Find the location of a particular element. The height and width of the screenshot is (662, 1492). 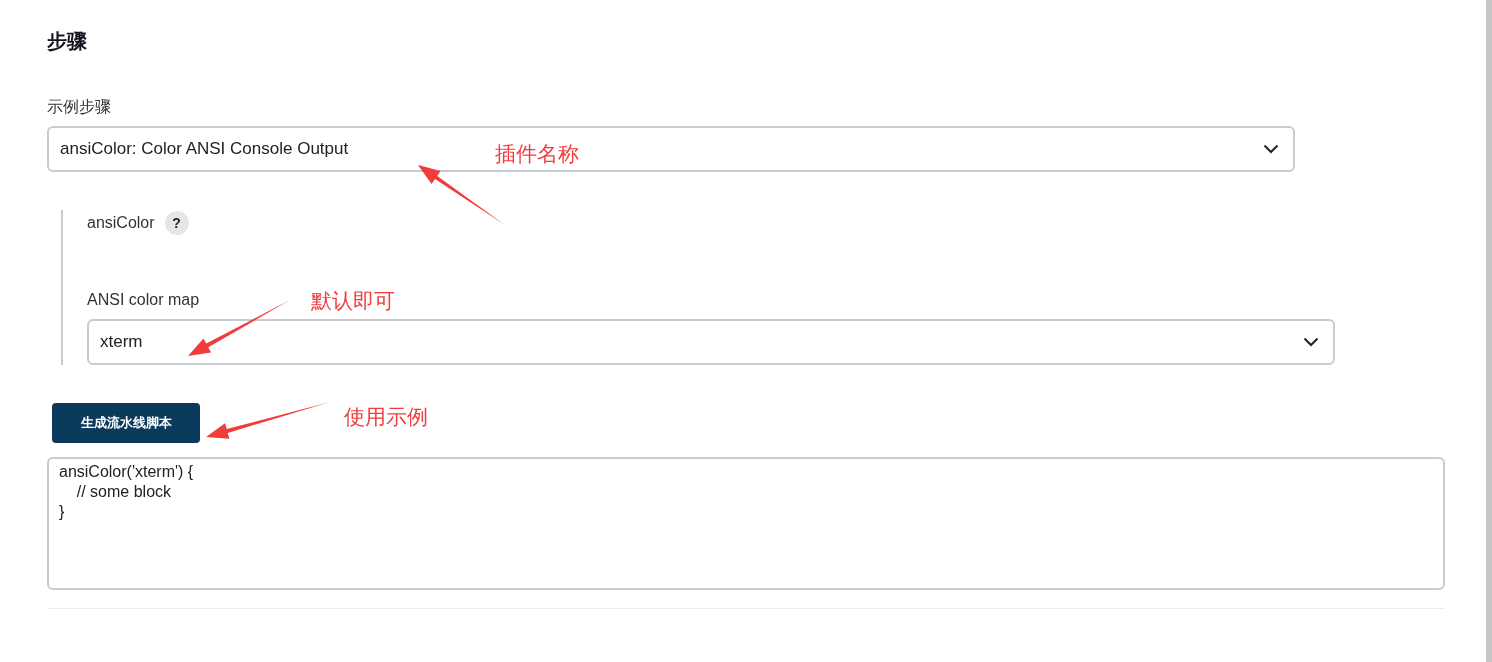

field-label: ANSI color map is located at coordinates (143, 300).